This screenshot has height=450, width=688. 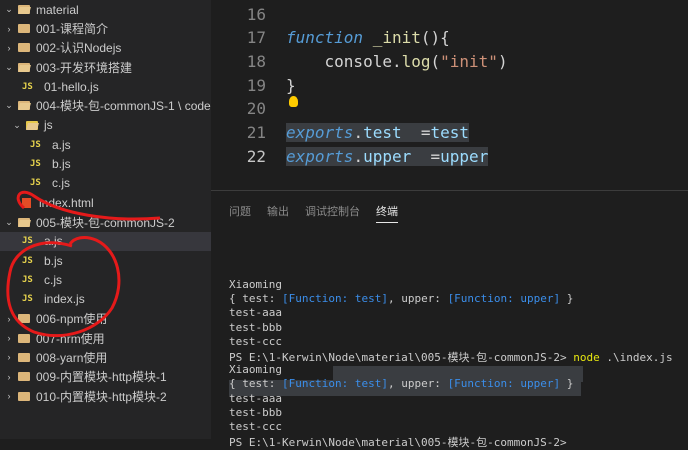 I want to click on tree-item: ⌄ 003-开发环境搭建, so click(x=105, y=67).